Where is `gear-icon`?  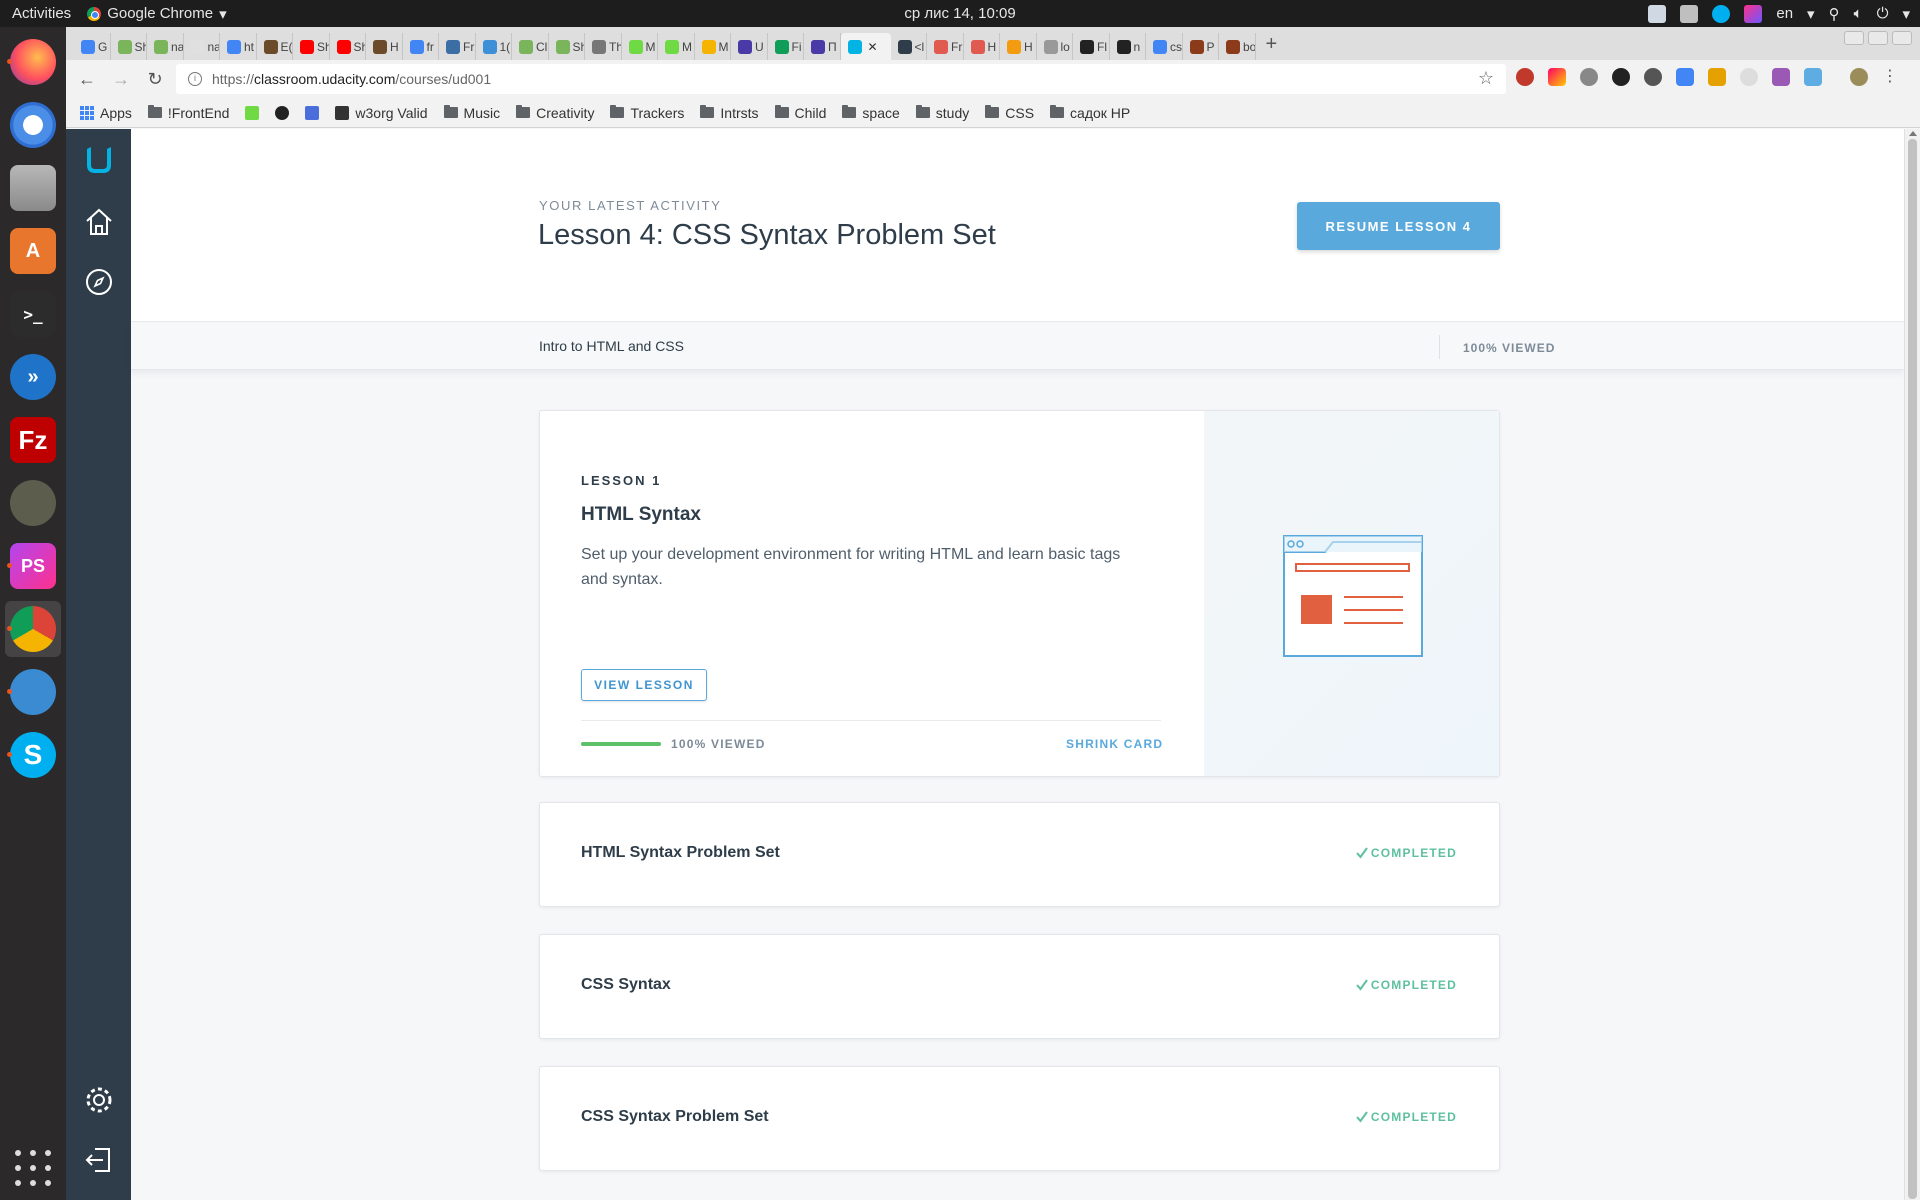 gear-icon is located at coordinates (99, 1100).